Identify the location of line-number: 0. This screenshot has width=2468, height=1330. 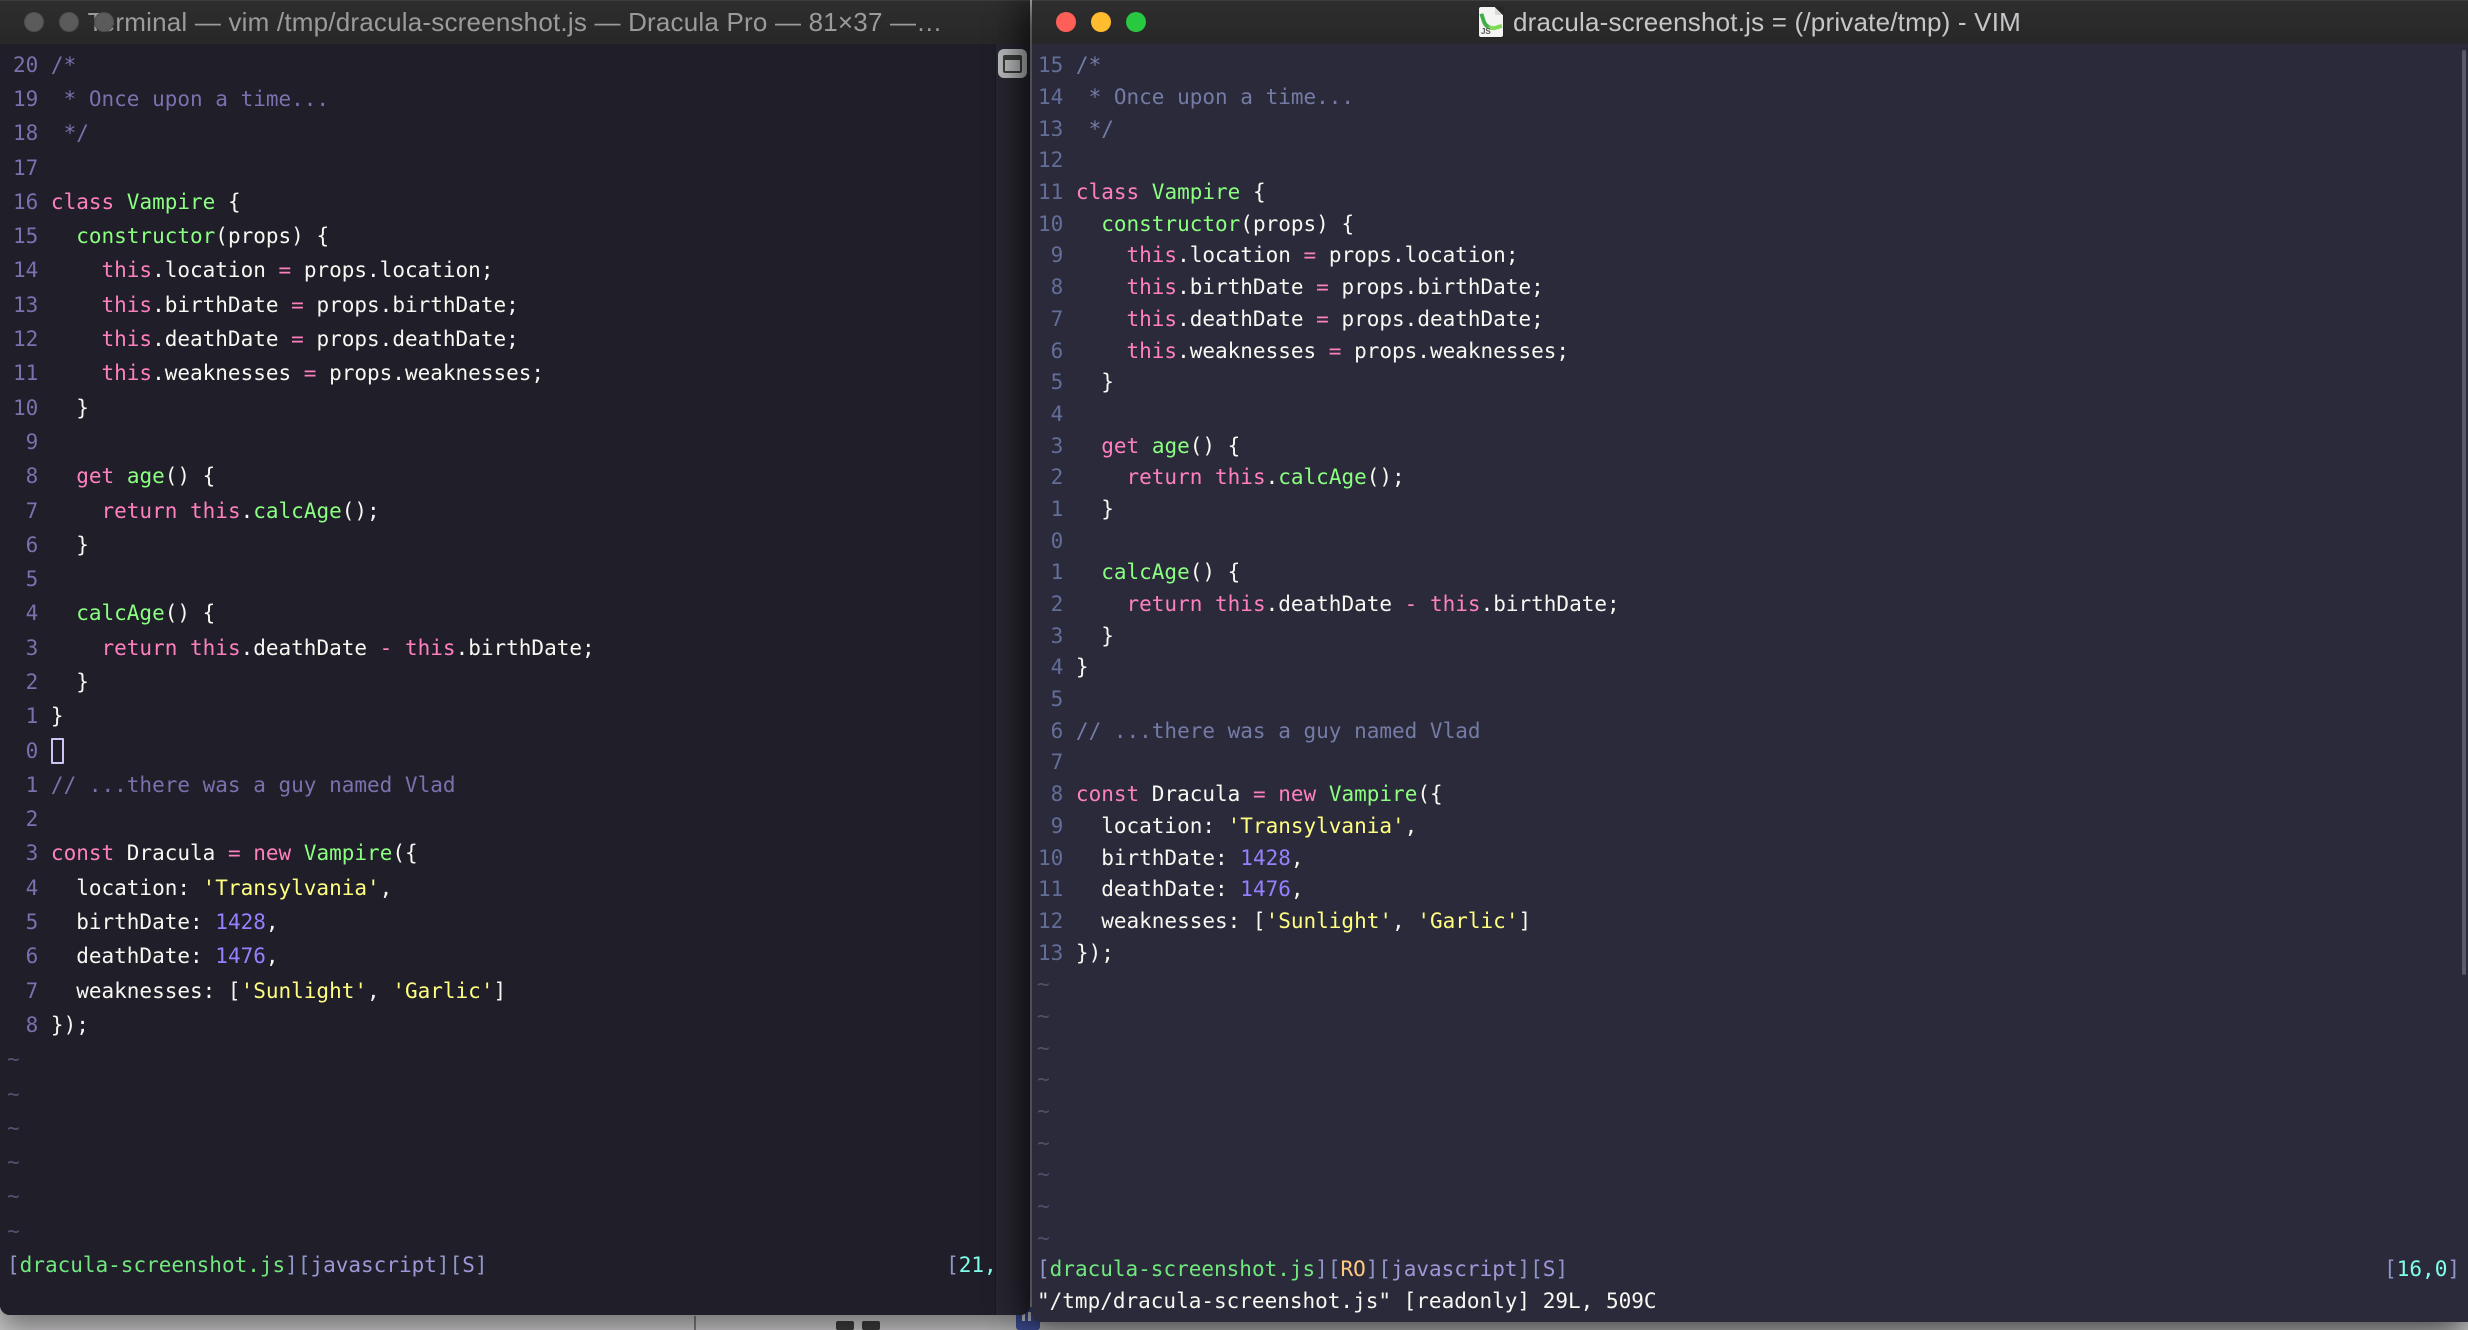
(32, 750).